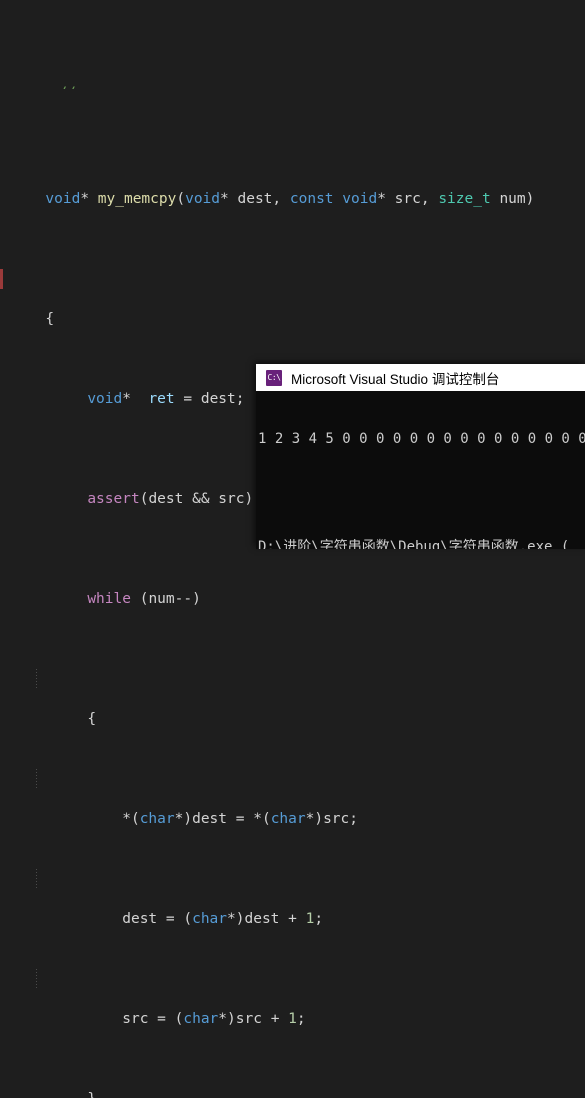 This screenshot has width=585, height=1098. Describe the element at coordinates (166, 399) in the screenshot. I see `code-tokens: void* ret = dest;` at that location.